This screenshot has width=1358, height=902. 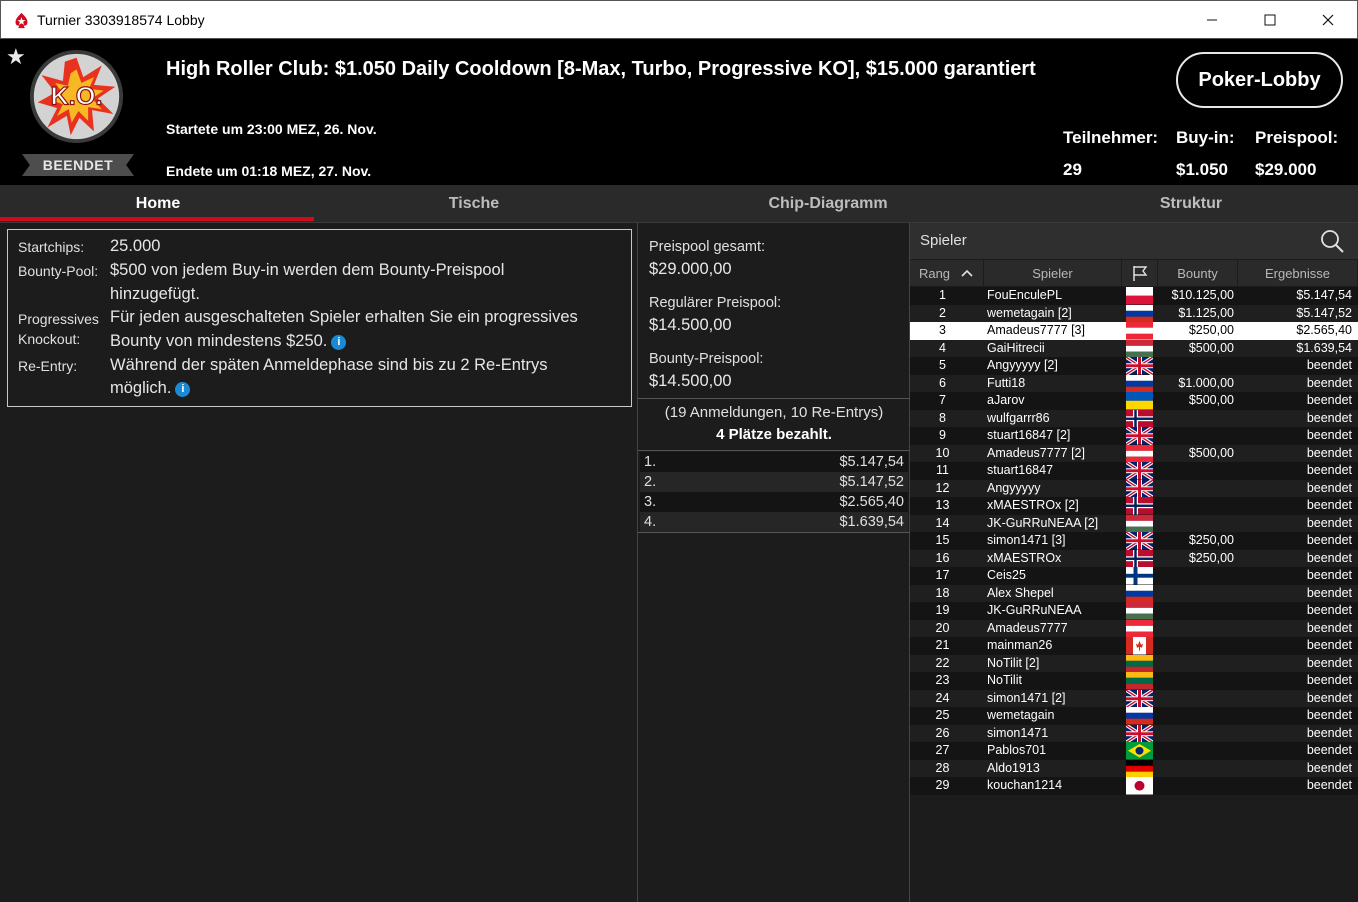 I want to click on tab-tables: Tische, so click(x=474, y=204).